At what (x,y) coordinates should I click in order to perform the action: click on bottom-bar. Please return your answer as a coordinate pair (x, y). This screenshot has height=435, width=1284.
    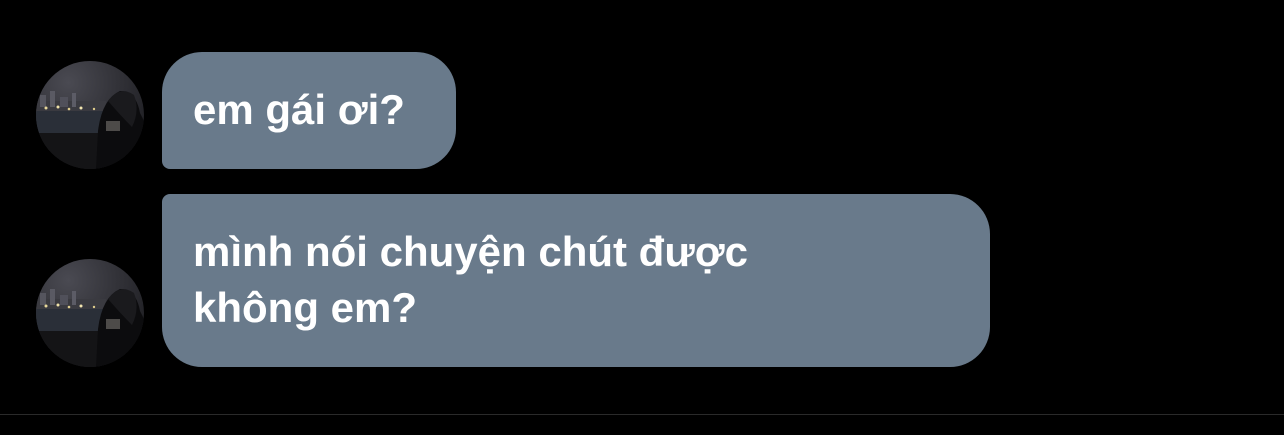
    Looking at the image, I should click on (642, 425).